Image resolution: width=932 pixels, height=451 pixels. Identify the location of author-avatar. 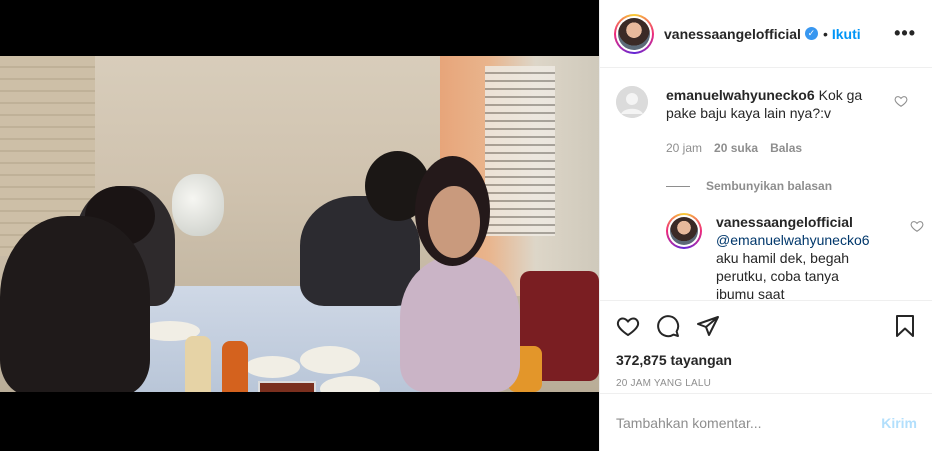
(634, 33).